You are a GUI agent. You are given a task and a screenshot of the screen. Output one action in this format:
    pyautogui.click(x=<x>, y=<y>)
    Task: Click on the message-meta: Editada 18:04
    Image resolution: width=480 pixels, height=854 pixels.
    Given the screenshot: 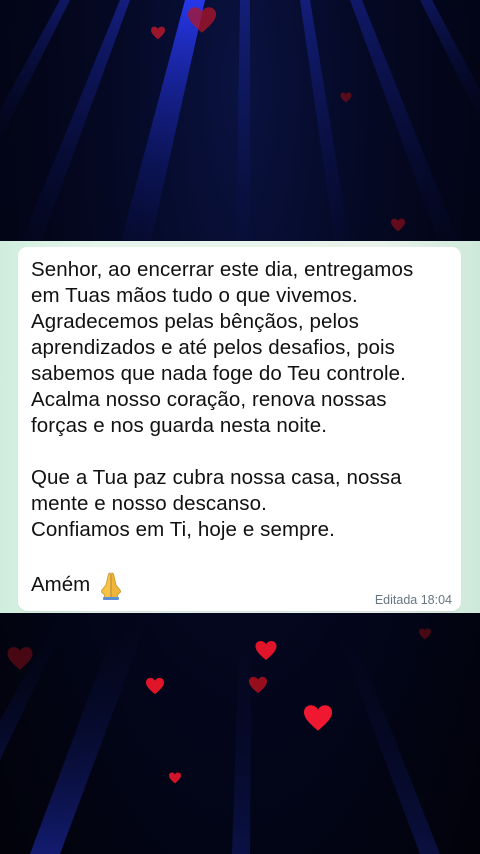 What is the action you would take?
    pyautogui.click(x=413, y=600)
    